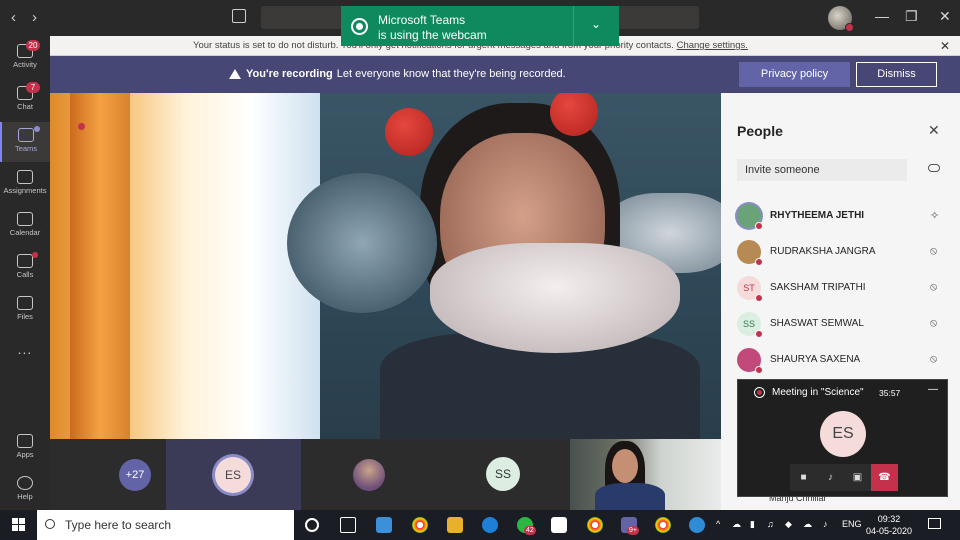 Image resolution: width=960 pixels, height=540 pixels. I want to click on taskbar-search-input: Type here to search, so click(165, 525).